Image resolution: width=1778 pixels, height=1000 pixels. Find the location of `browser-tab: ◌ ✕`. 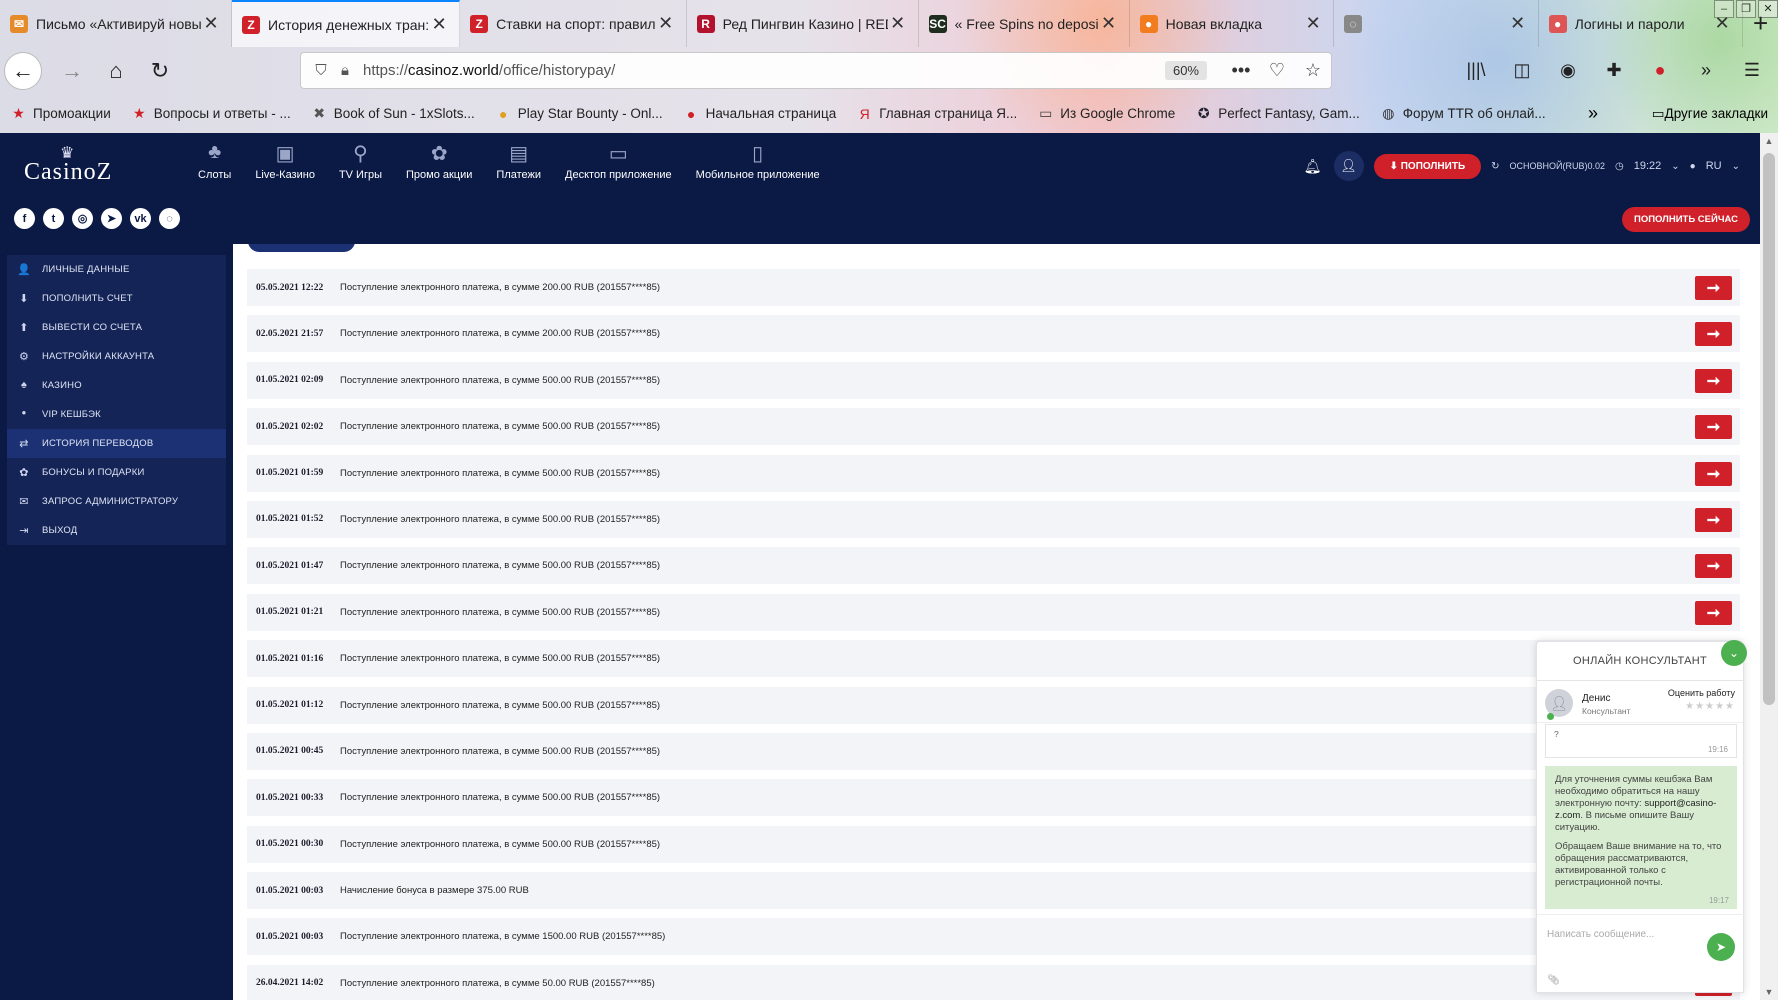

browser-tab: ◌ ✕ is located at coordinates (1436, 23).